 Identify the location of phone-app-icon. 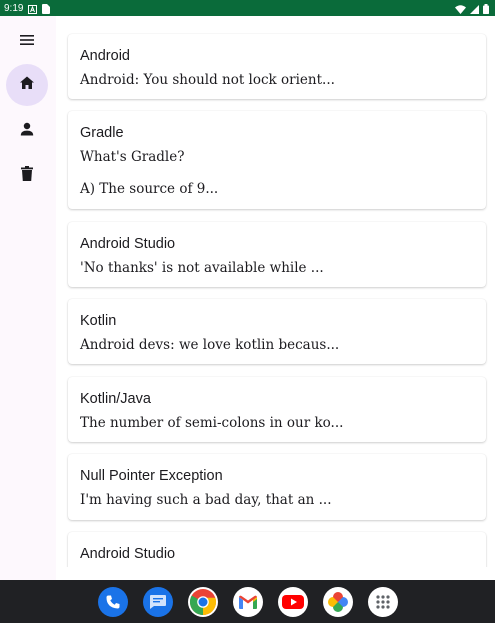
(113, 602).